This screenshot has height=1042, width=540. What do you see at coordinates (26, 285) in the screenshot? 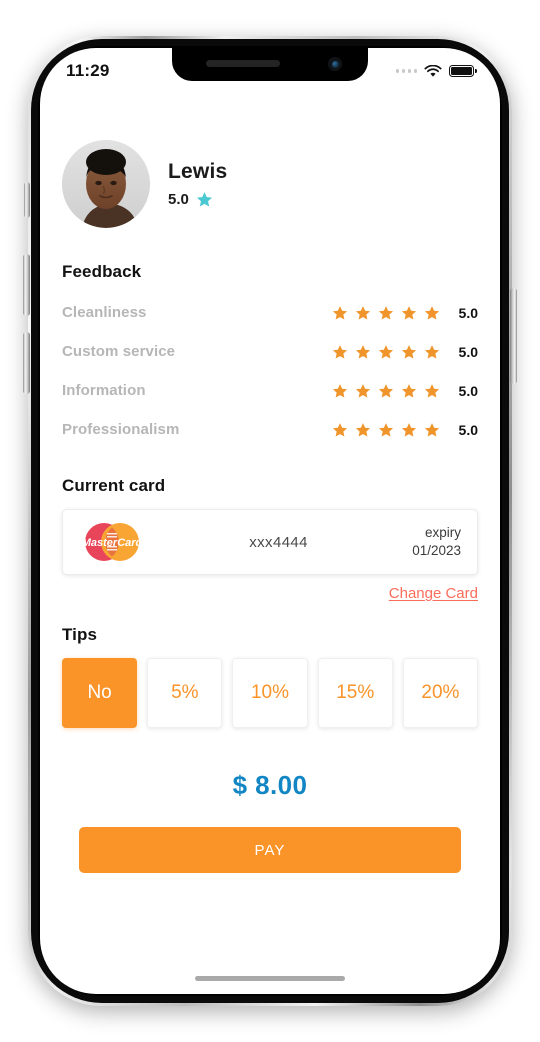
I see `volume-up-button` at bounding box center [26, 285].